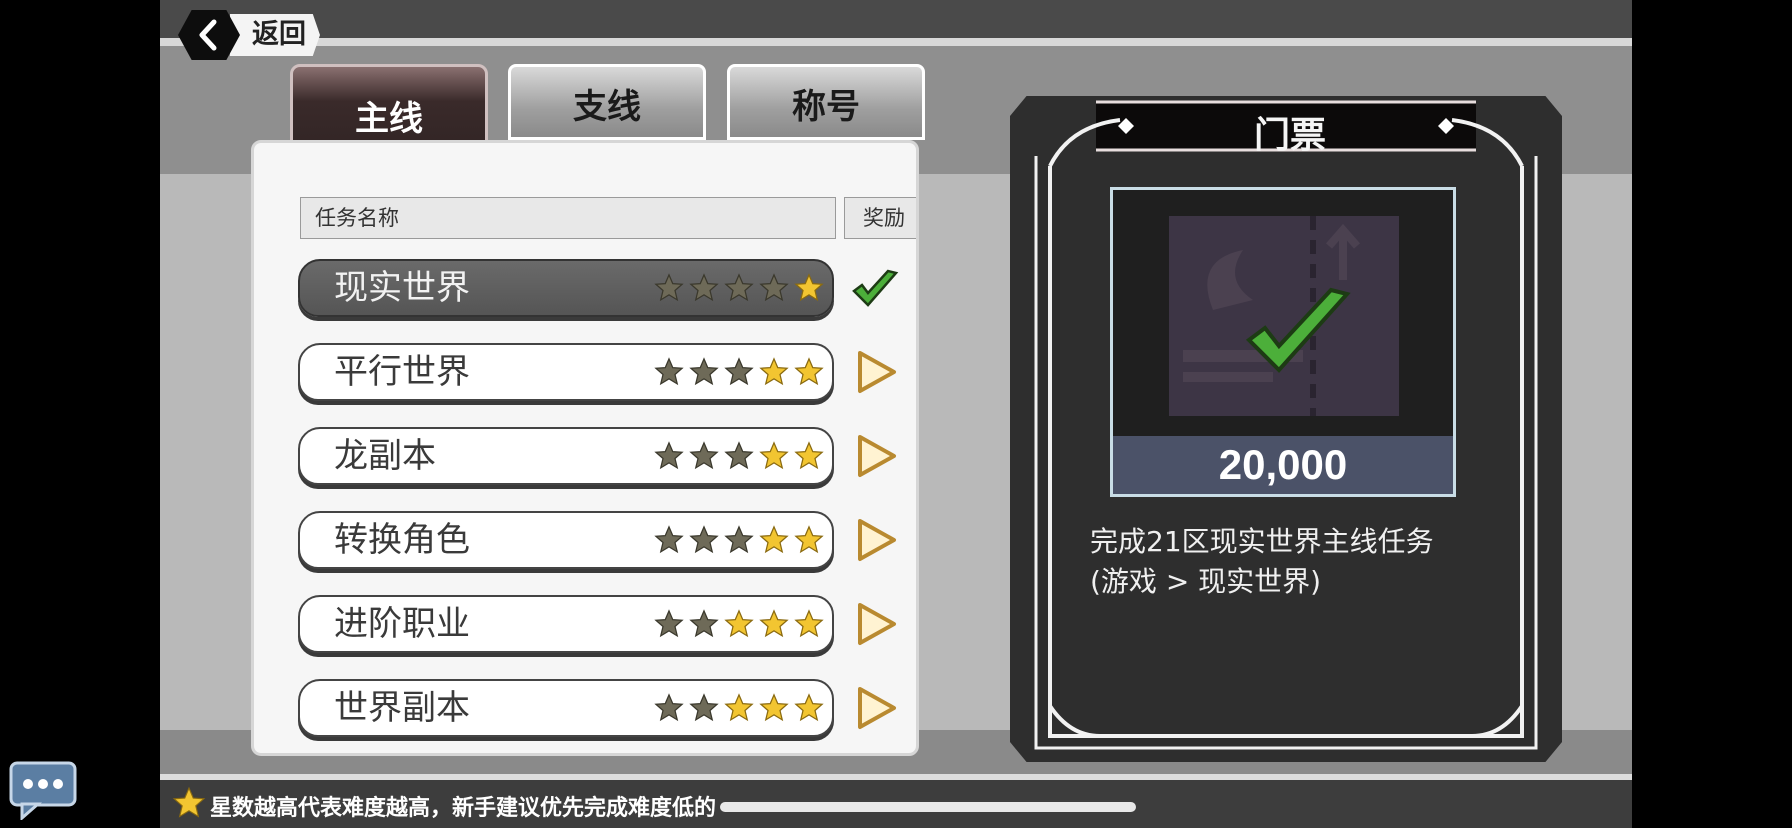 The image size is (1792, 828). Describe the element at coordinates (1298, 330) in the screenshot. I see `completed-check-icon` at that location.